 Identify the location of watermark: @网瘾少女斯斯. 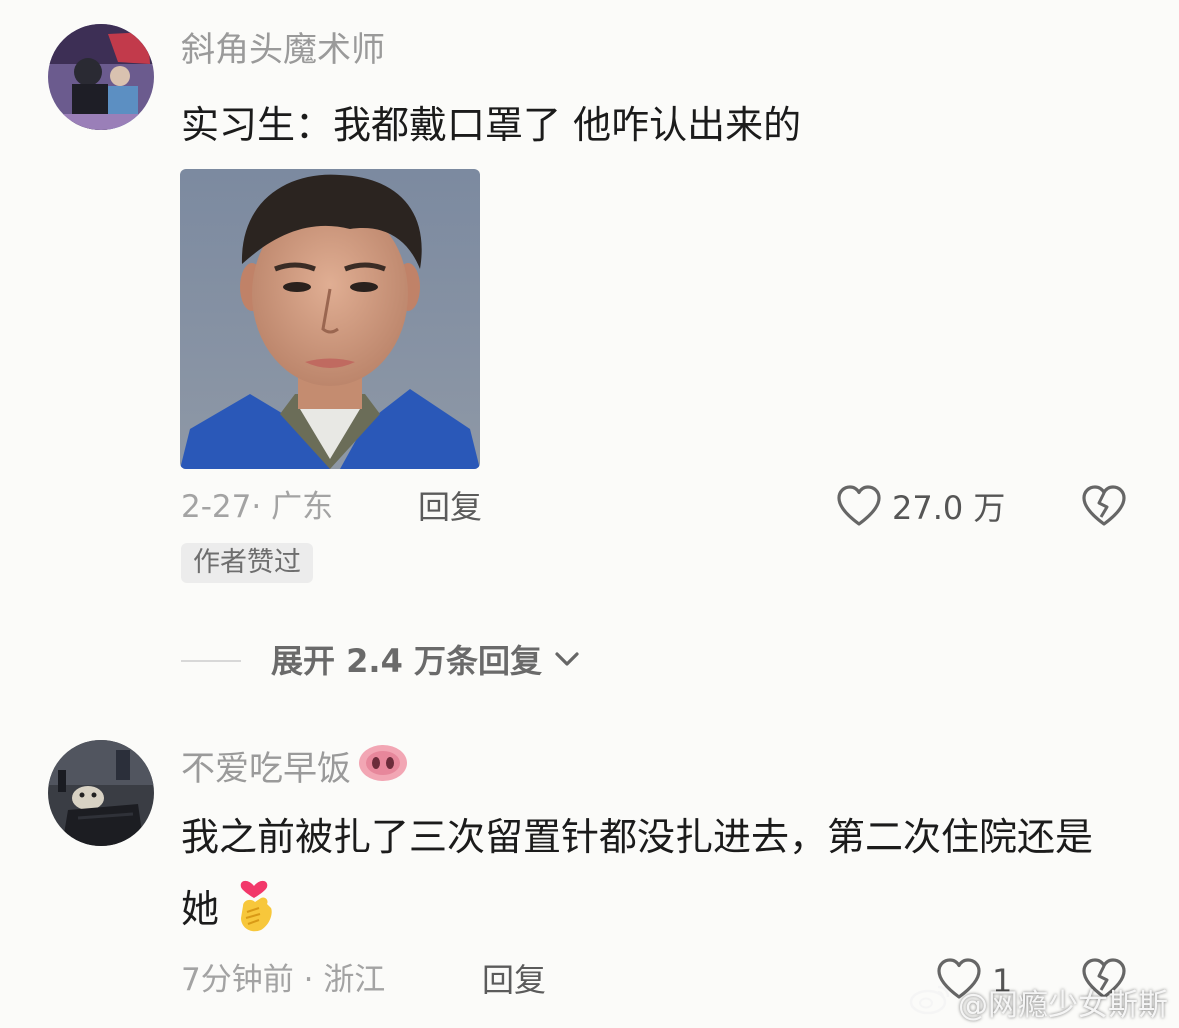
(1038, 1002).